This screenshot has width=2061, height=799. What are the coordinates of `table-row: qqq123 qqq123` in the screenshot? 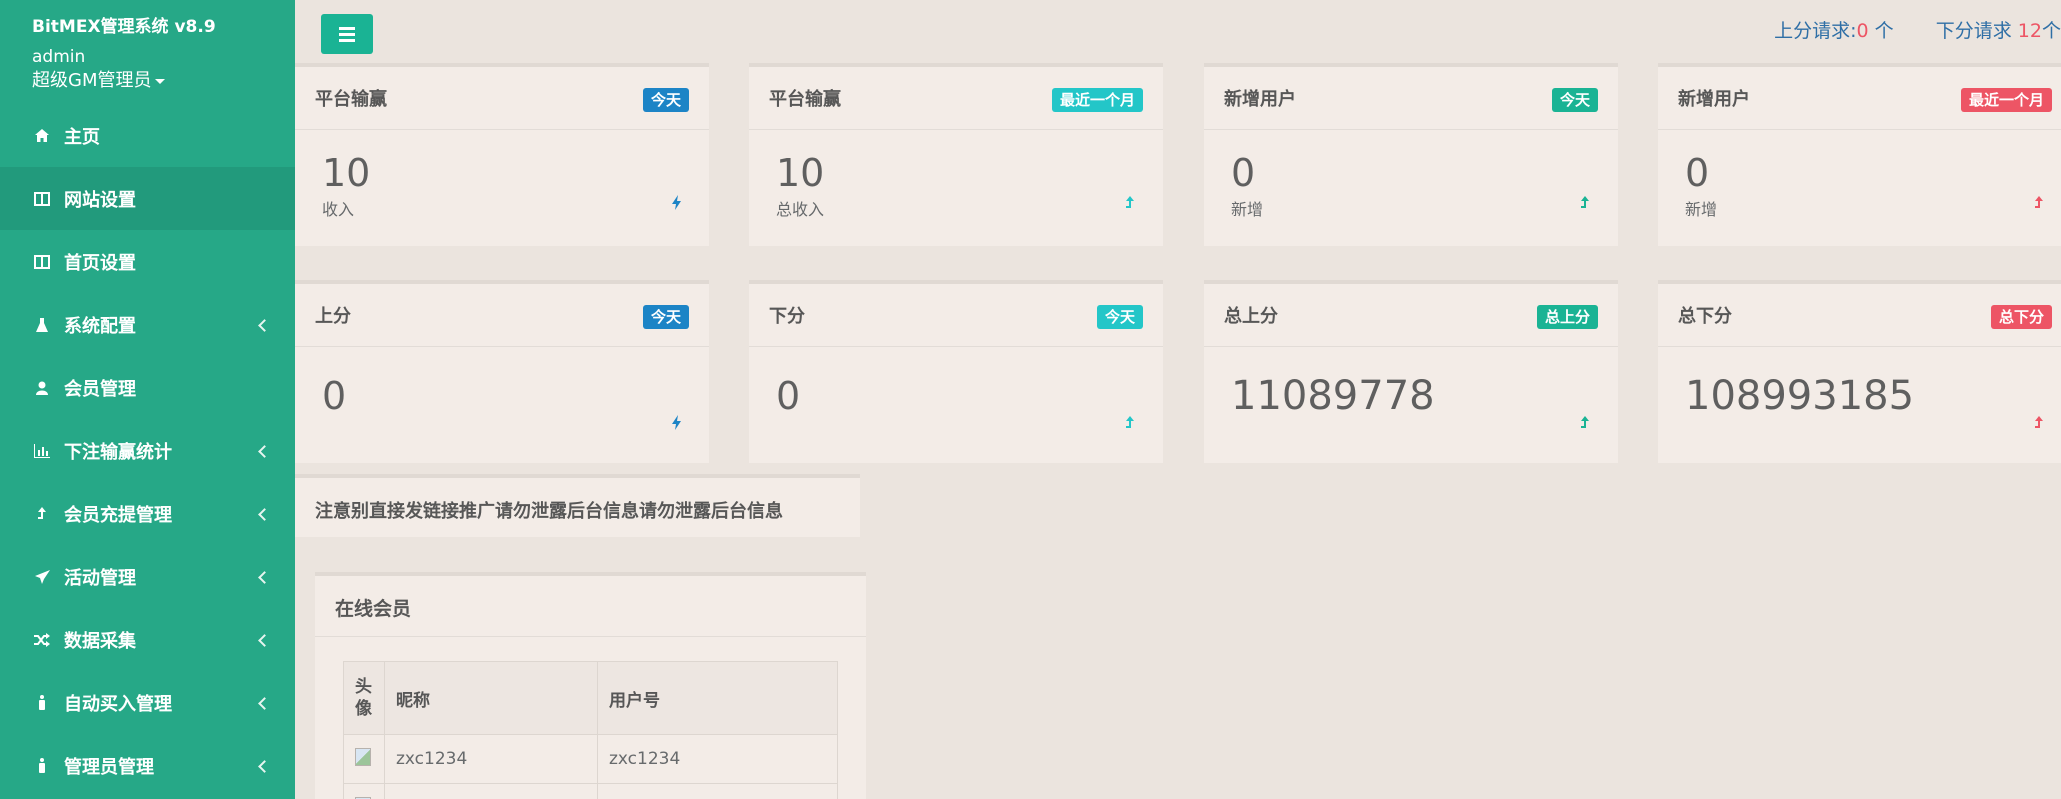 It's located at (590, 791).